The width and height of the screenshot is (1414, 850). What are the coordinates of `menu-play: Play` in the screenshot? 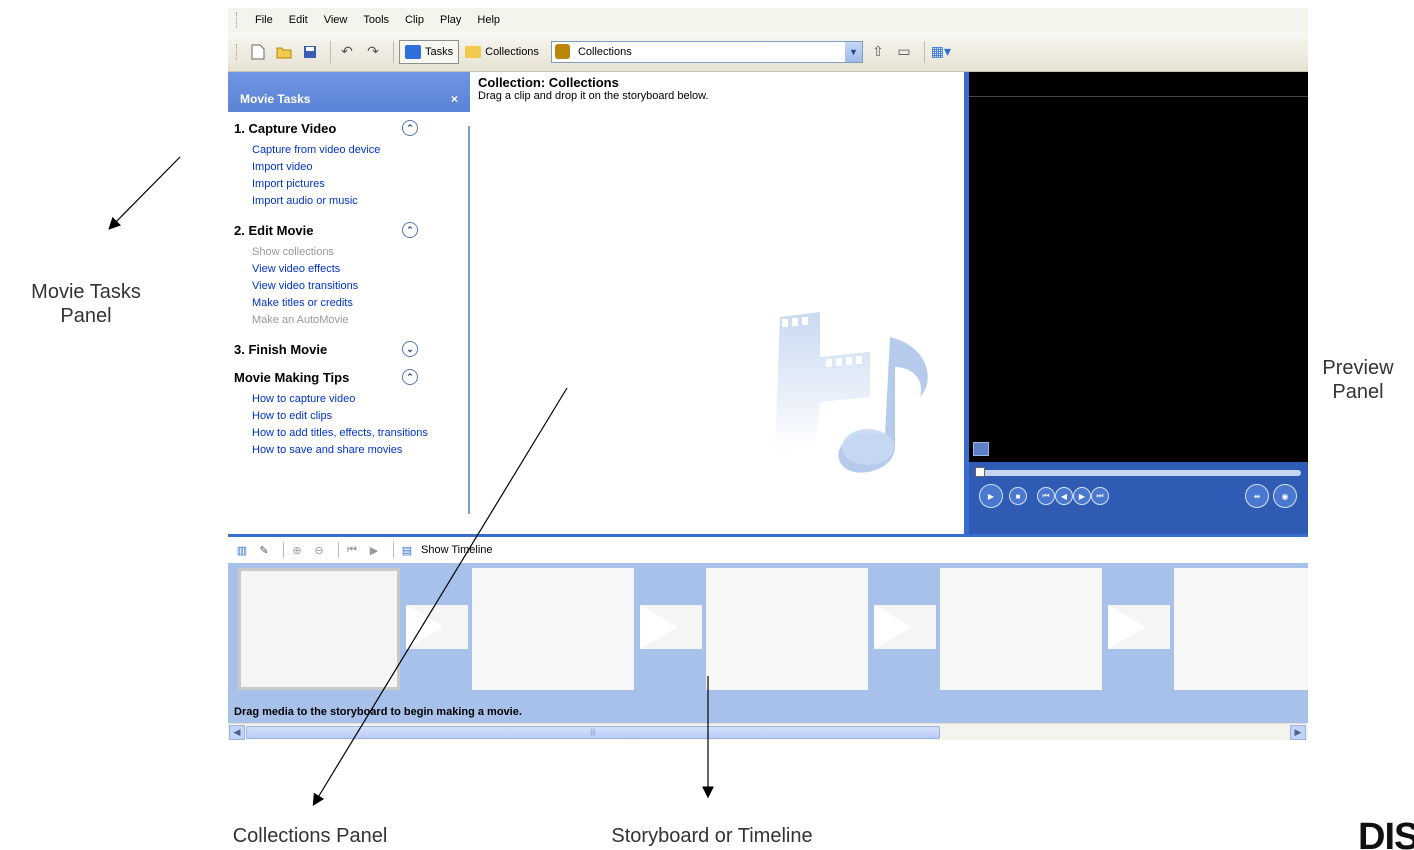 It's located at (450, 20).